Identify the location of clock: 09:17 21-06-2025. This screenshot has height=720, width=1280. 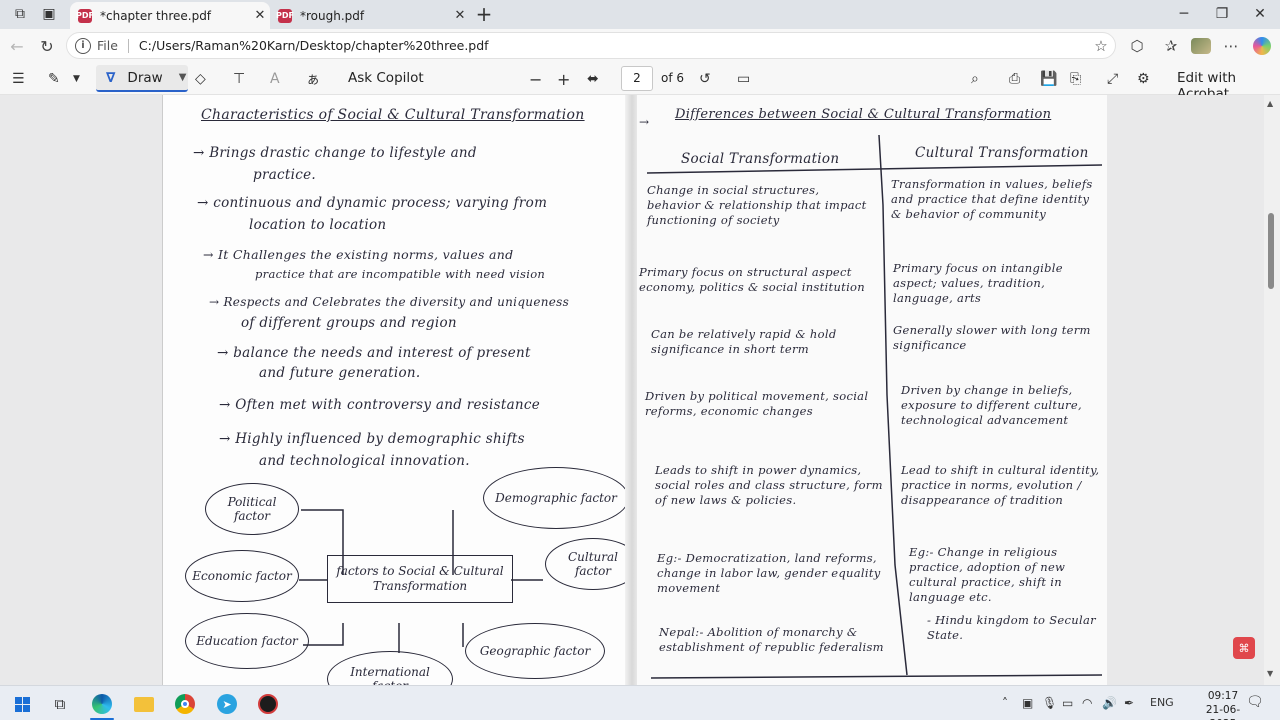
(1223, 704).